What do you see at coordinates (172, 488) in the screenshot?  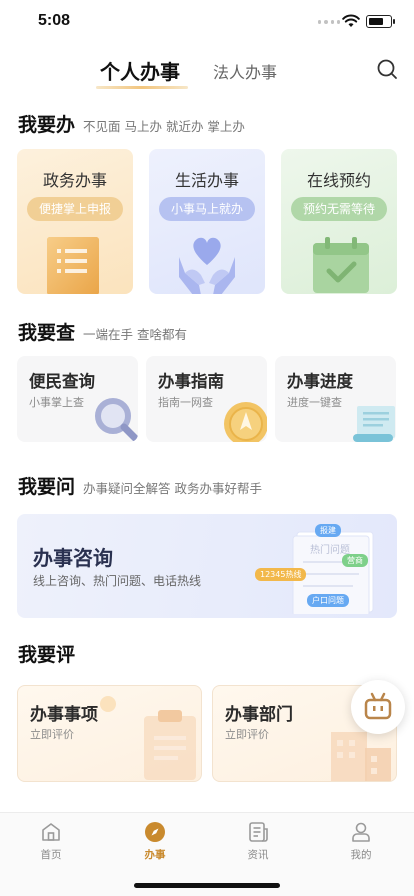 I see `section-ask-subtitle: 办事疑问全解答 政务办事好帮手` at bounding box center [172, 488].